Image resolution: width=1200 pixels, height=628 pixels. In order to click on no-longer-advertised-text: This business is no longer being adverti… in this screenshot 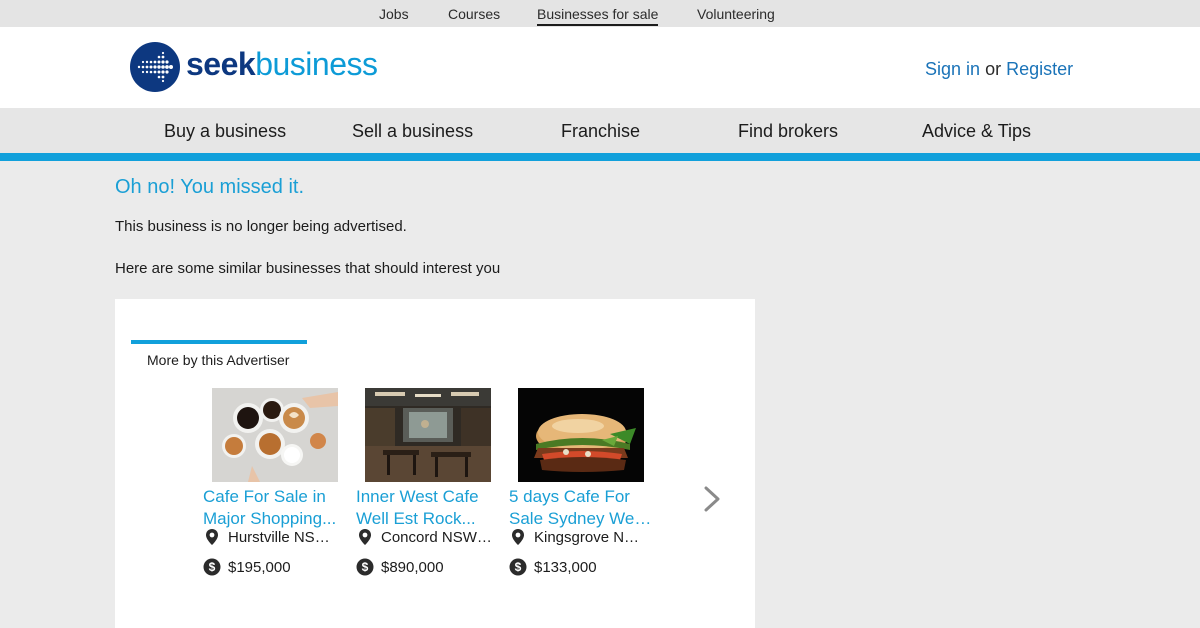, I will do `click(261, 226)`.